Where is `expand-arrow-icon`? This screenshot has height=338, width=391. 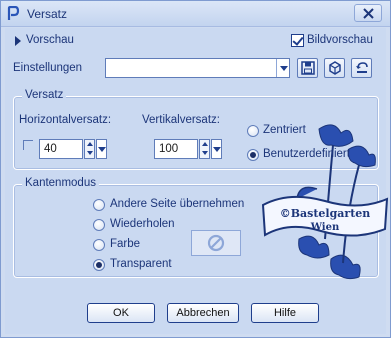
expand-arrow-icon is located at coordinates (18, 41).